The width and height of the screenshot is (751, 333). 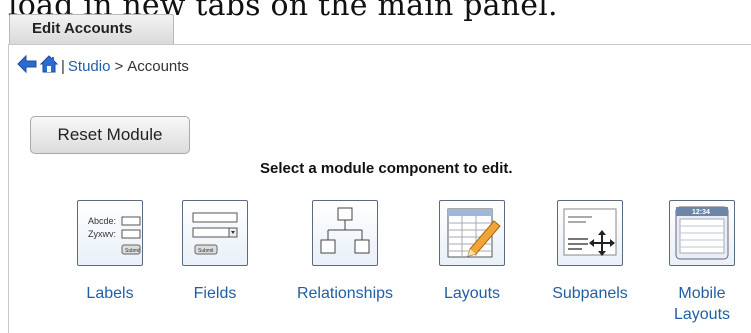 I want to click on breadcrumb: | Studio > Accounts, so click(x=103, y=66).